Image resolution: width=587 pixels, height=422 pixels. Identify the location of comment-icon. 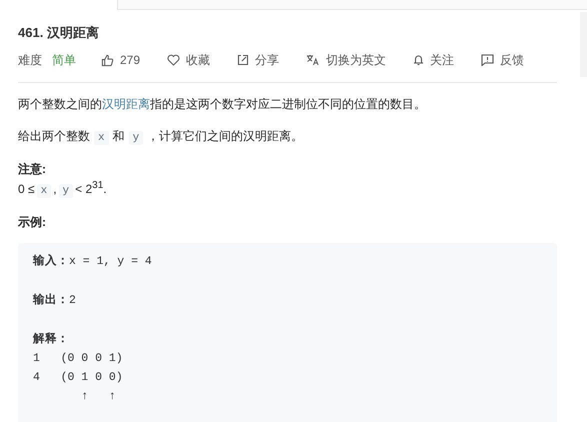
(487, 60).